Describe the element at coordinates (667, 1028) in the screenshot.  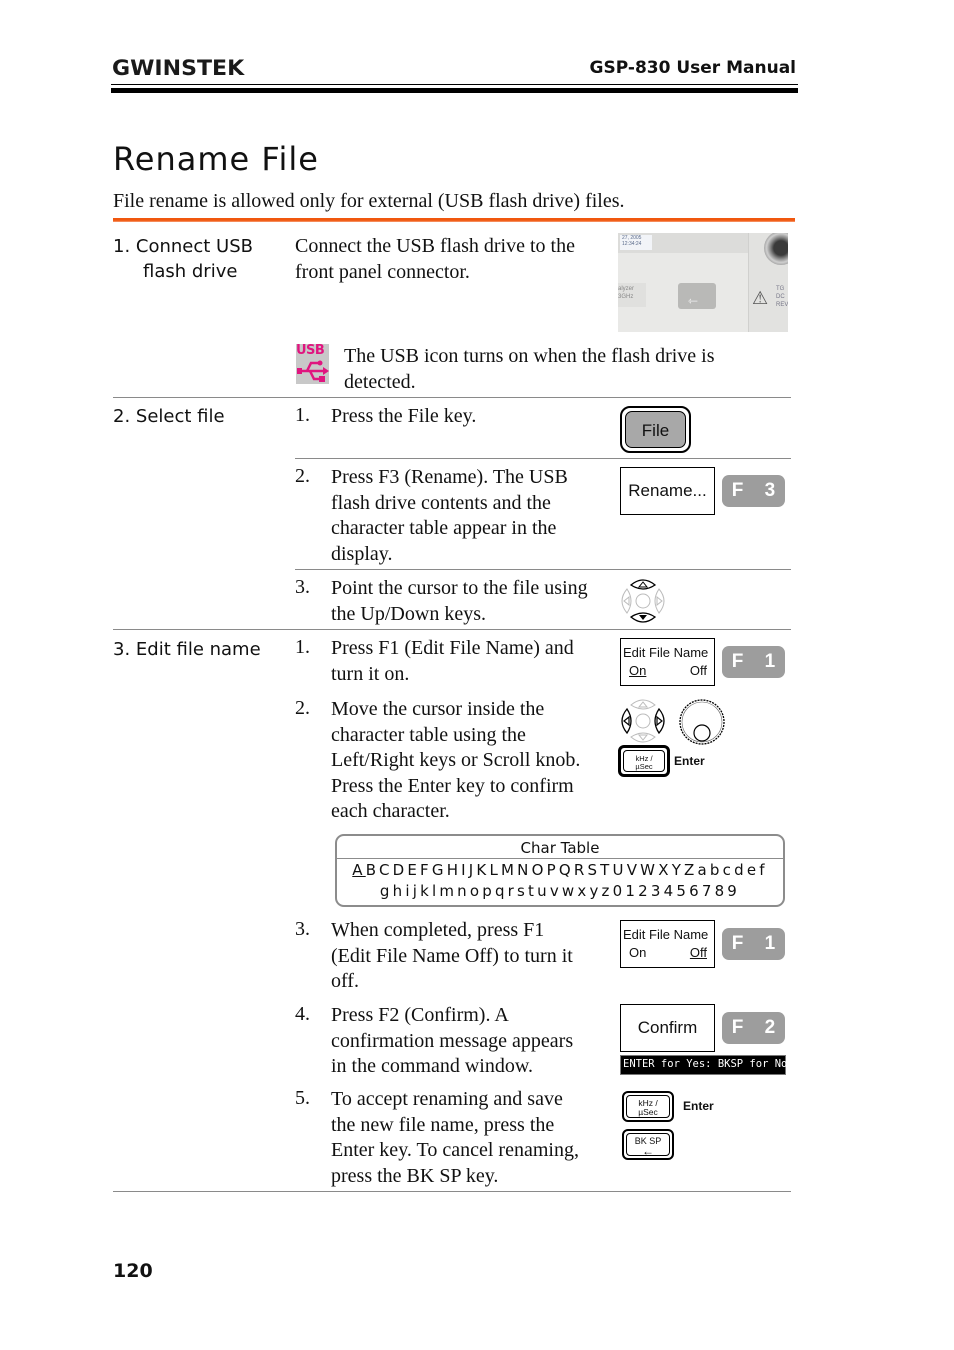
I see `confirm-softkey: Confirm` at that location.